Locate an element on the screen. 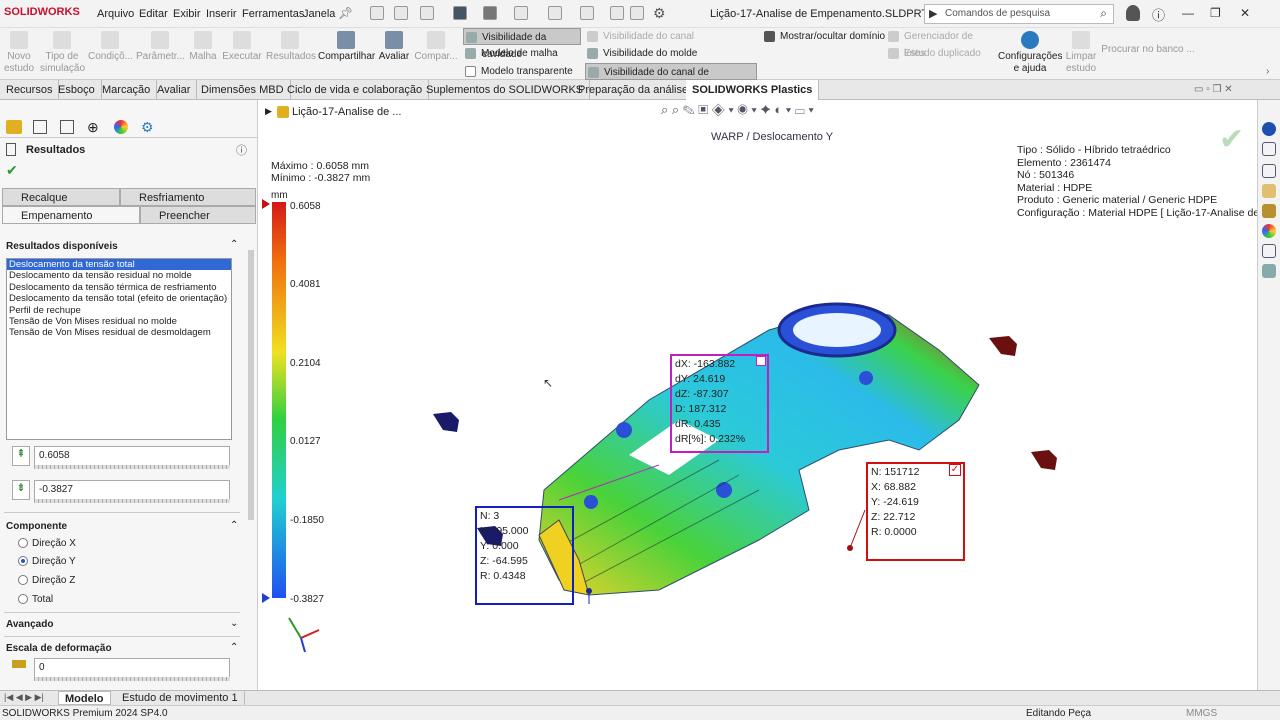  subtab-preencher: Preencher is located at coordinates (198, 215).